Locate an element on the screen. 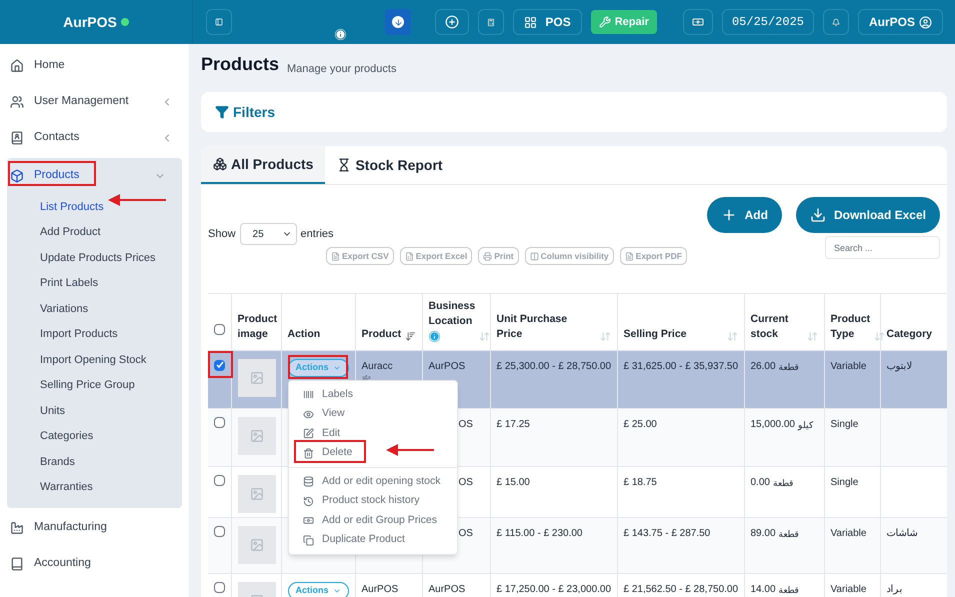 The image size is (955, 597). page-size-select: 25 is located at coordinates (268, 234).